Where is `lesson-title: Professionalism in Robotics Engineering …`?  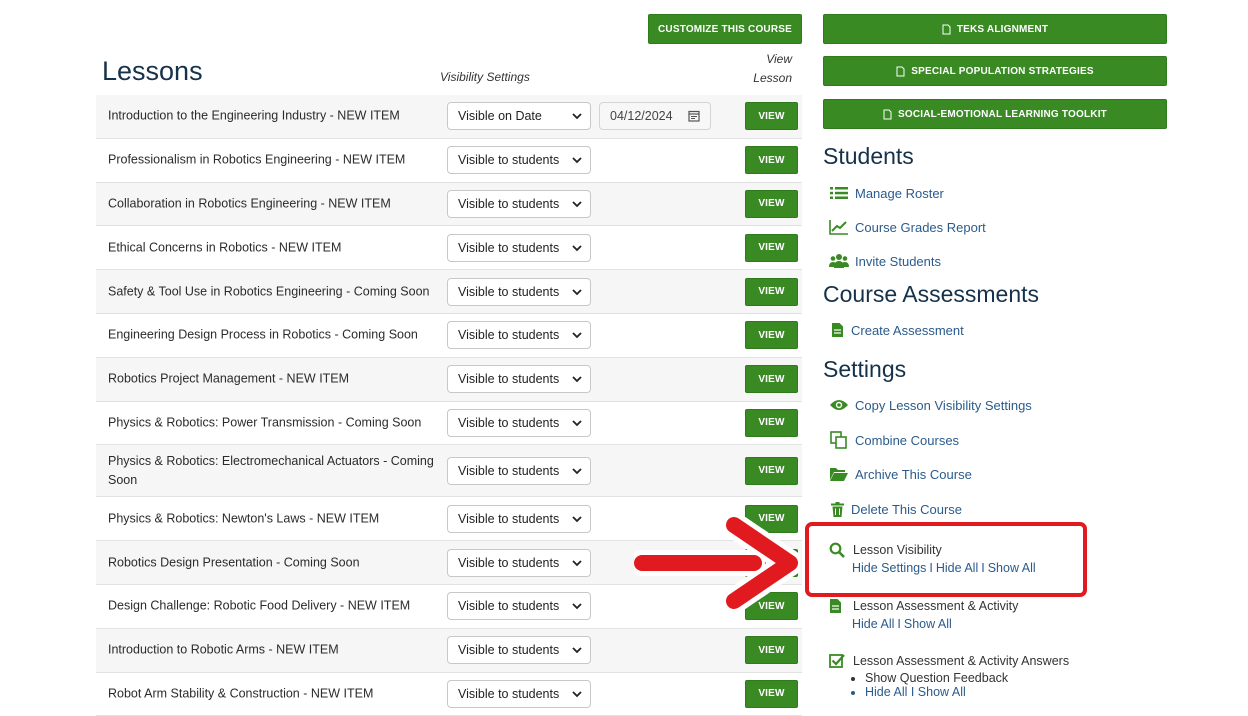
lesson-title: Professionalism in Robotics Engineering … is located at coordinates (257, 159).